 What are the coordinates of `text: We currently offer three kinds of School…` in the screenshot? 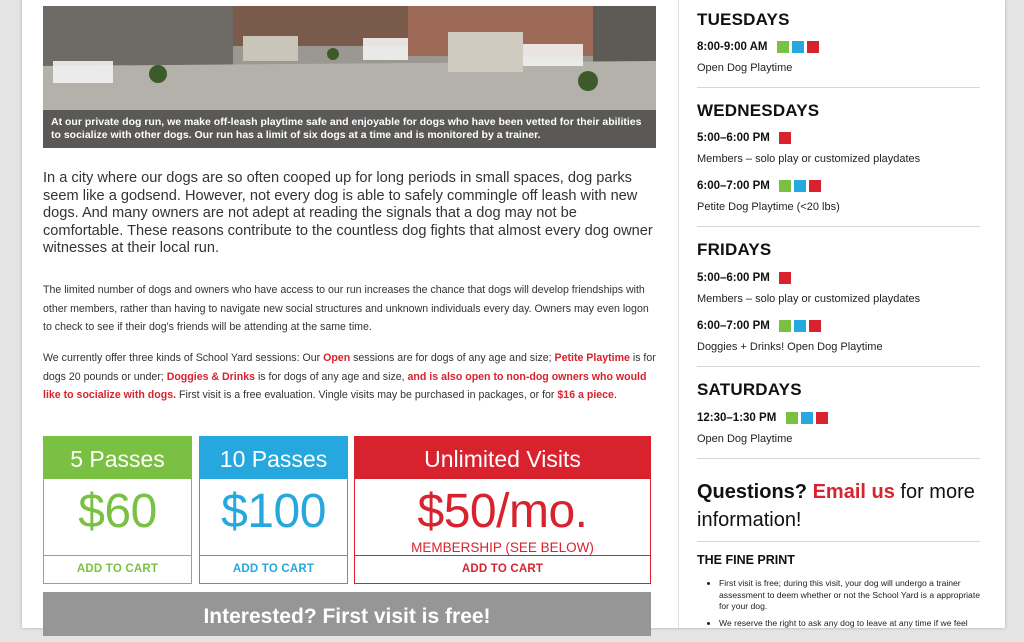 It's located at (183, 358).